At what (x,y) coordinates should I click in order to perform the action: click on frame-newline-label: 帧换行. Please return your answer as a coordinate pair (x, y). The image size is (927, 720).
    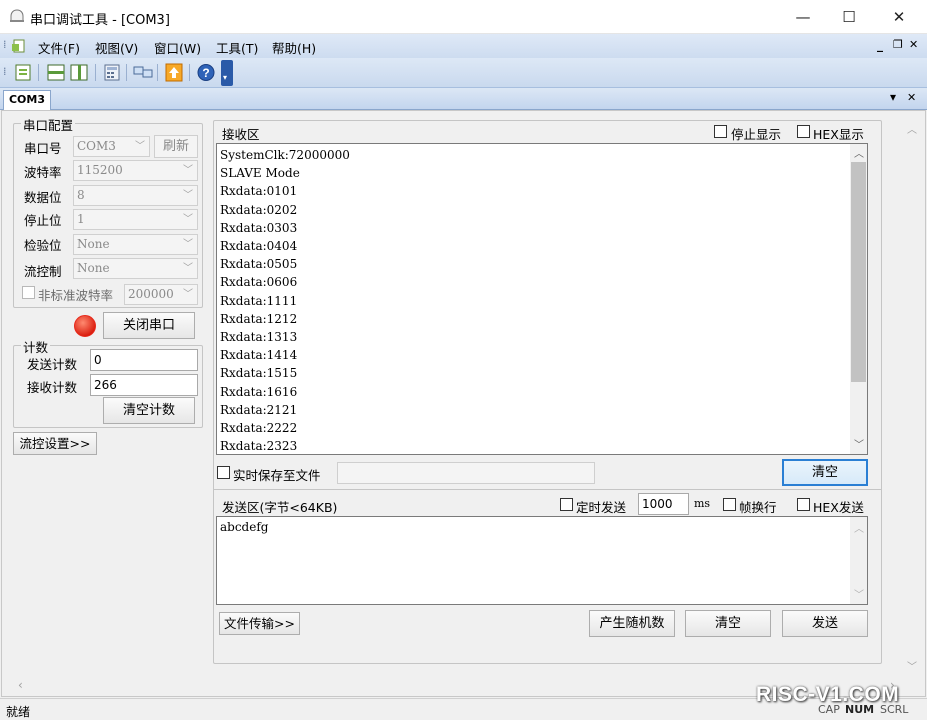
    Looking at the image, I should click on (758, 507).